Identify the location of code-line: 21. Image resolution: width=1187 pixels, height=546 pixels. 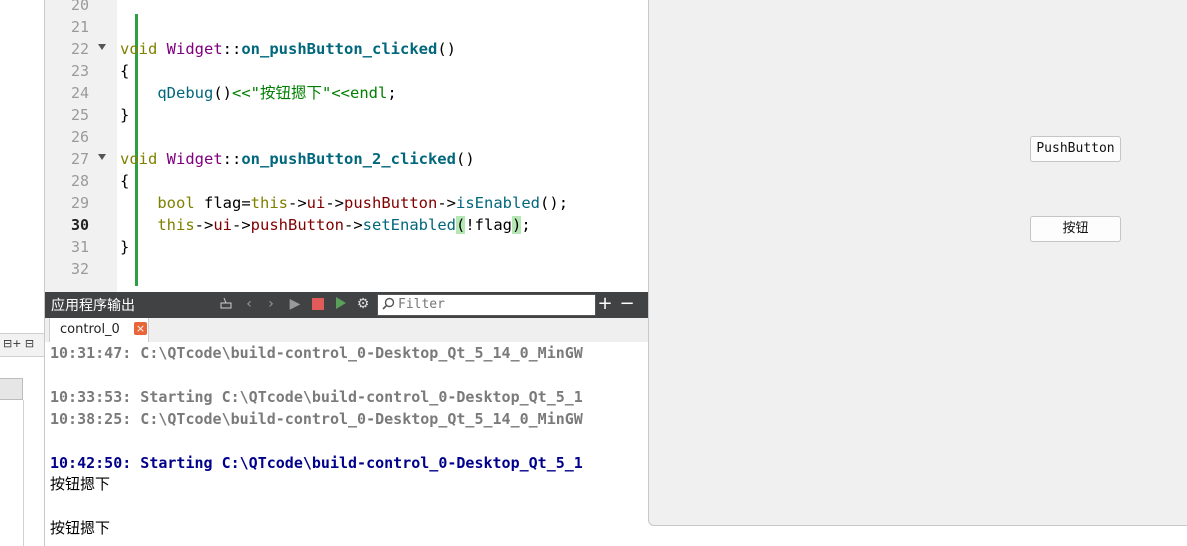
(346, 27).